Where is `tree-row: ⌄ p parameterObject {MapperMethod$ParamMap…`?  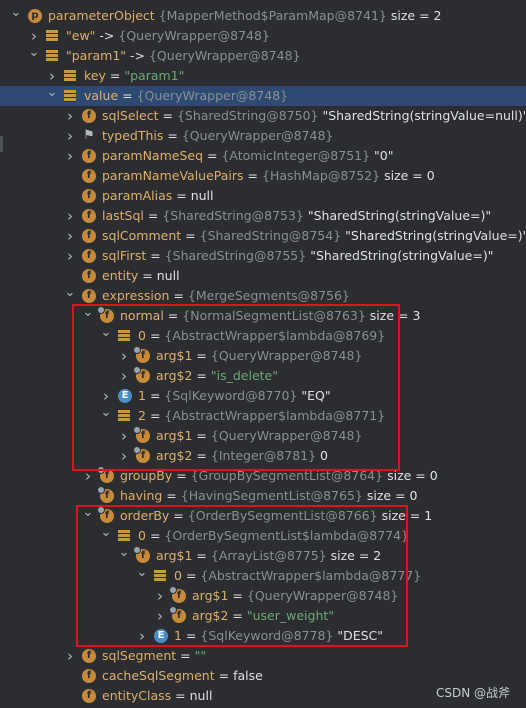 tree-row: ⌄ p parameterObject {MapperMethod$ParamMap… is located at coordinates (263, 16).